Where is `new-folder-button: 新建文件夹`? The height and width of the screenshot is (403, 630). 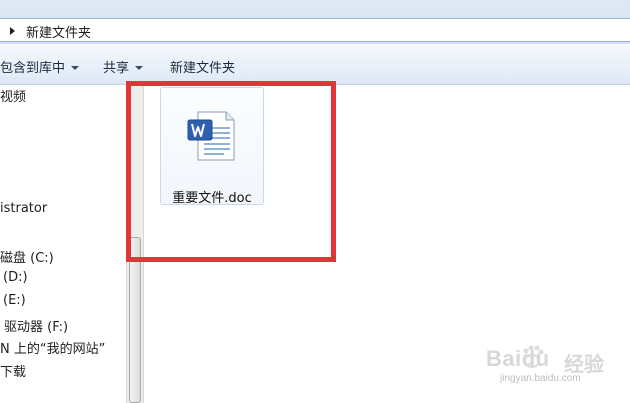
new-folder-button: 新建文件夹 is located at coordinates (202, 66).